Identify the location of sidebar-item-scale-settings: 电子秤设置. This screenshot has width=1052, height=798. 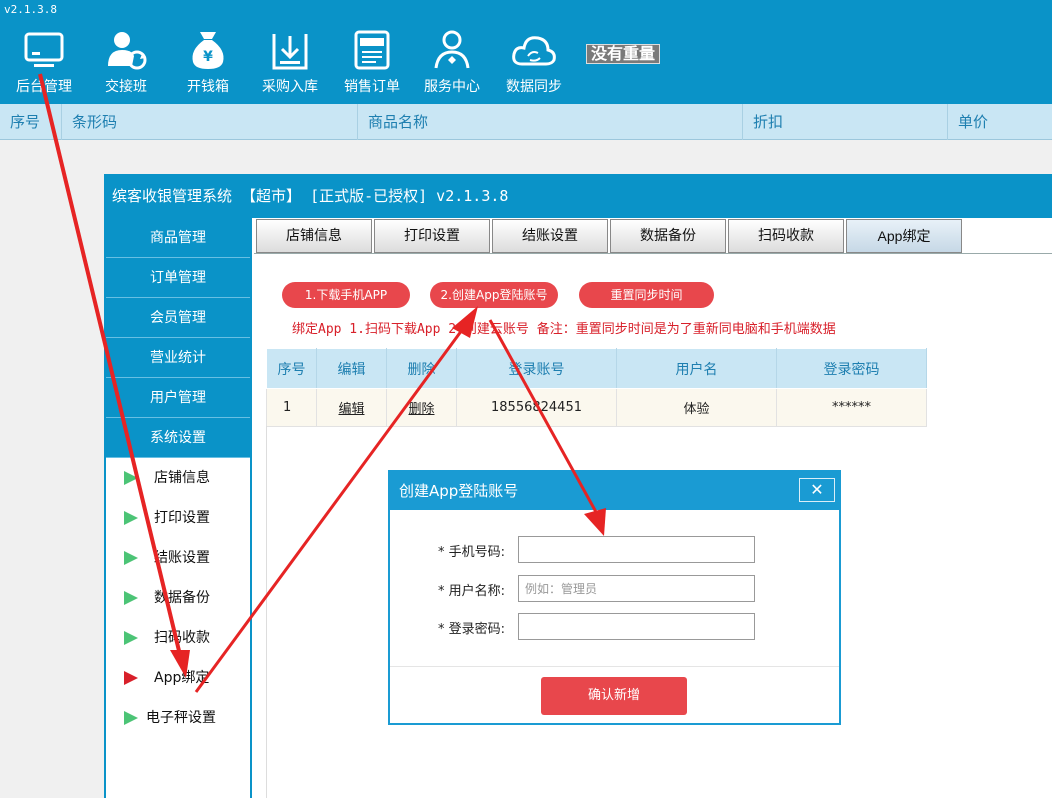
(178, 718).